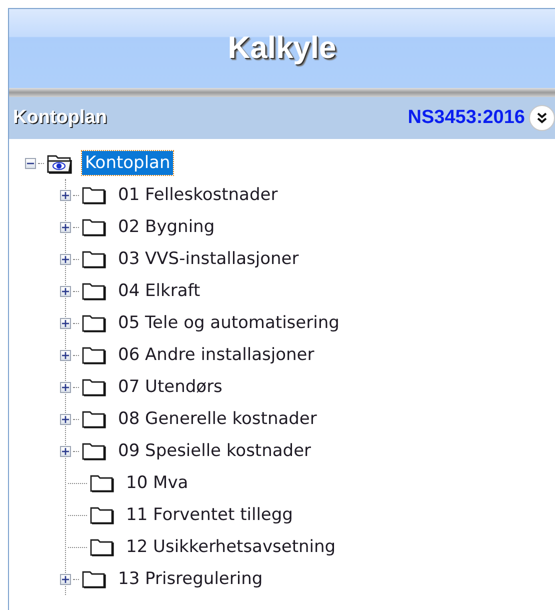 This screenshot has height=610, width=555. Describe the element at coordinates (282, 48) in the screenshot. I see `panel-title: Kalkyle` at that location.